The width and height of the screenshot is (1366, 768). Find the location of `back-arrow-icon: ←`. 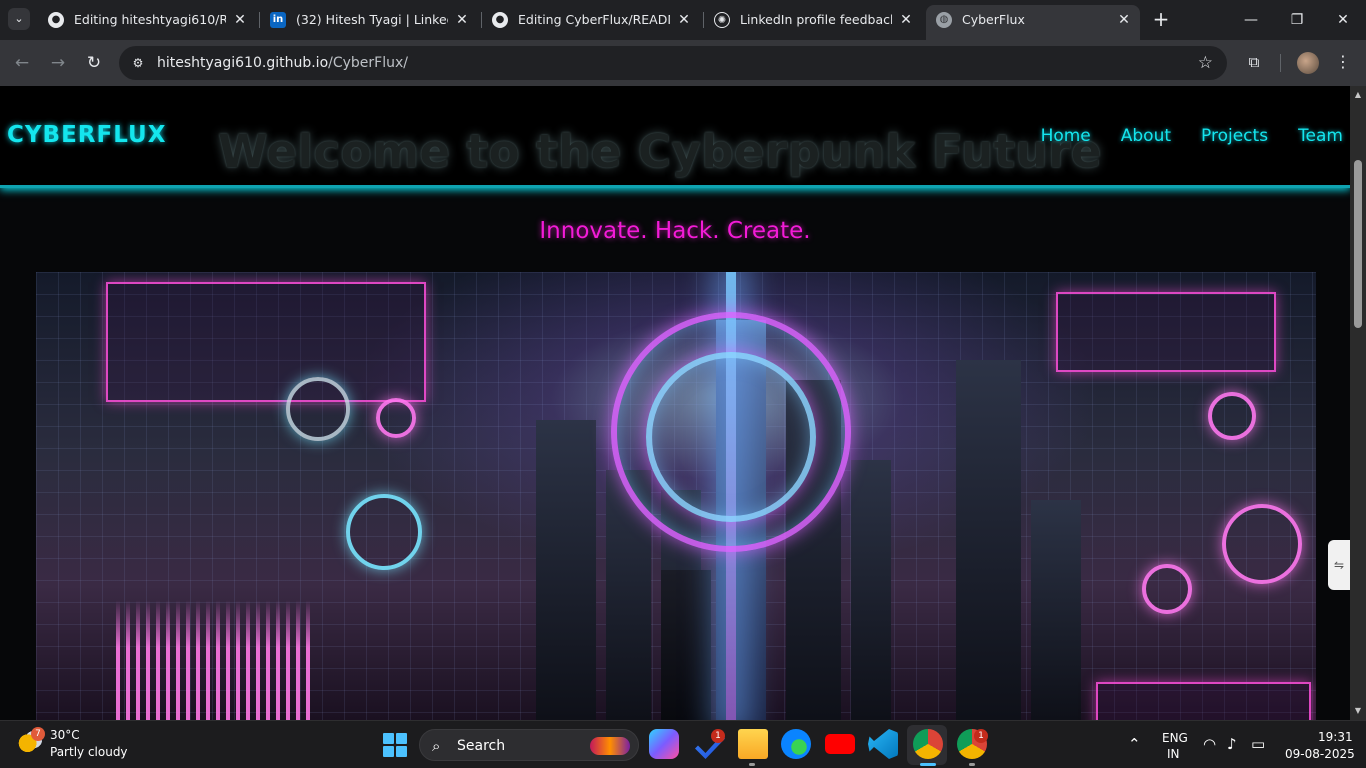

back-arrow-icon: ← is located at coordinates (22, 63).